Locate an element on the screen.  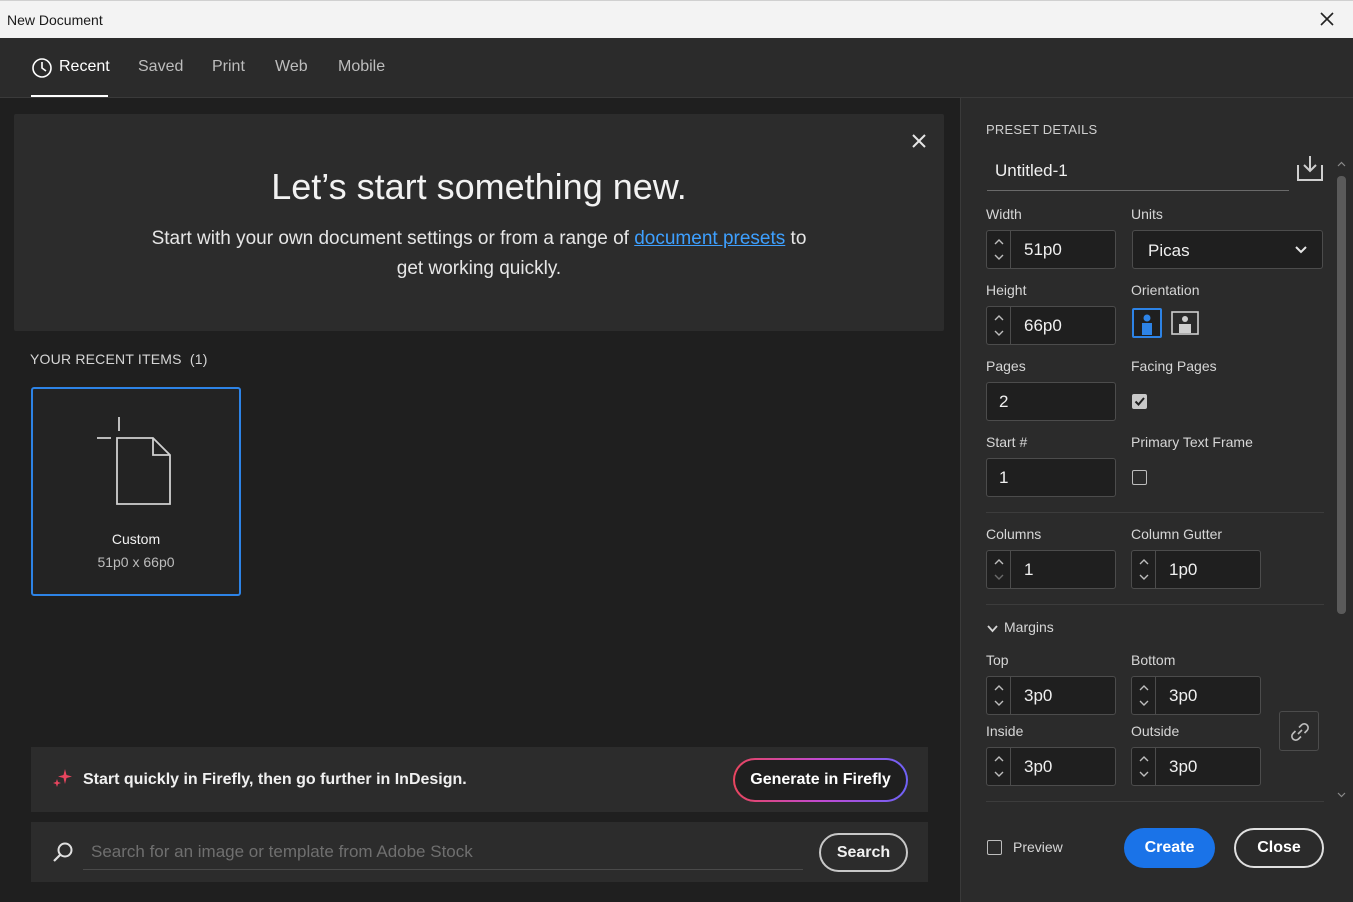
stock-search-bar: Search is located at coordinates (479, 852).